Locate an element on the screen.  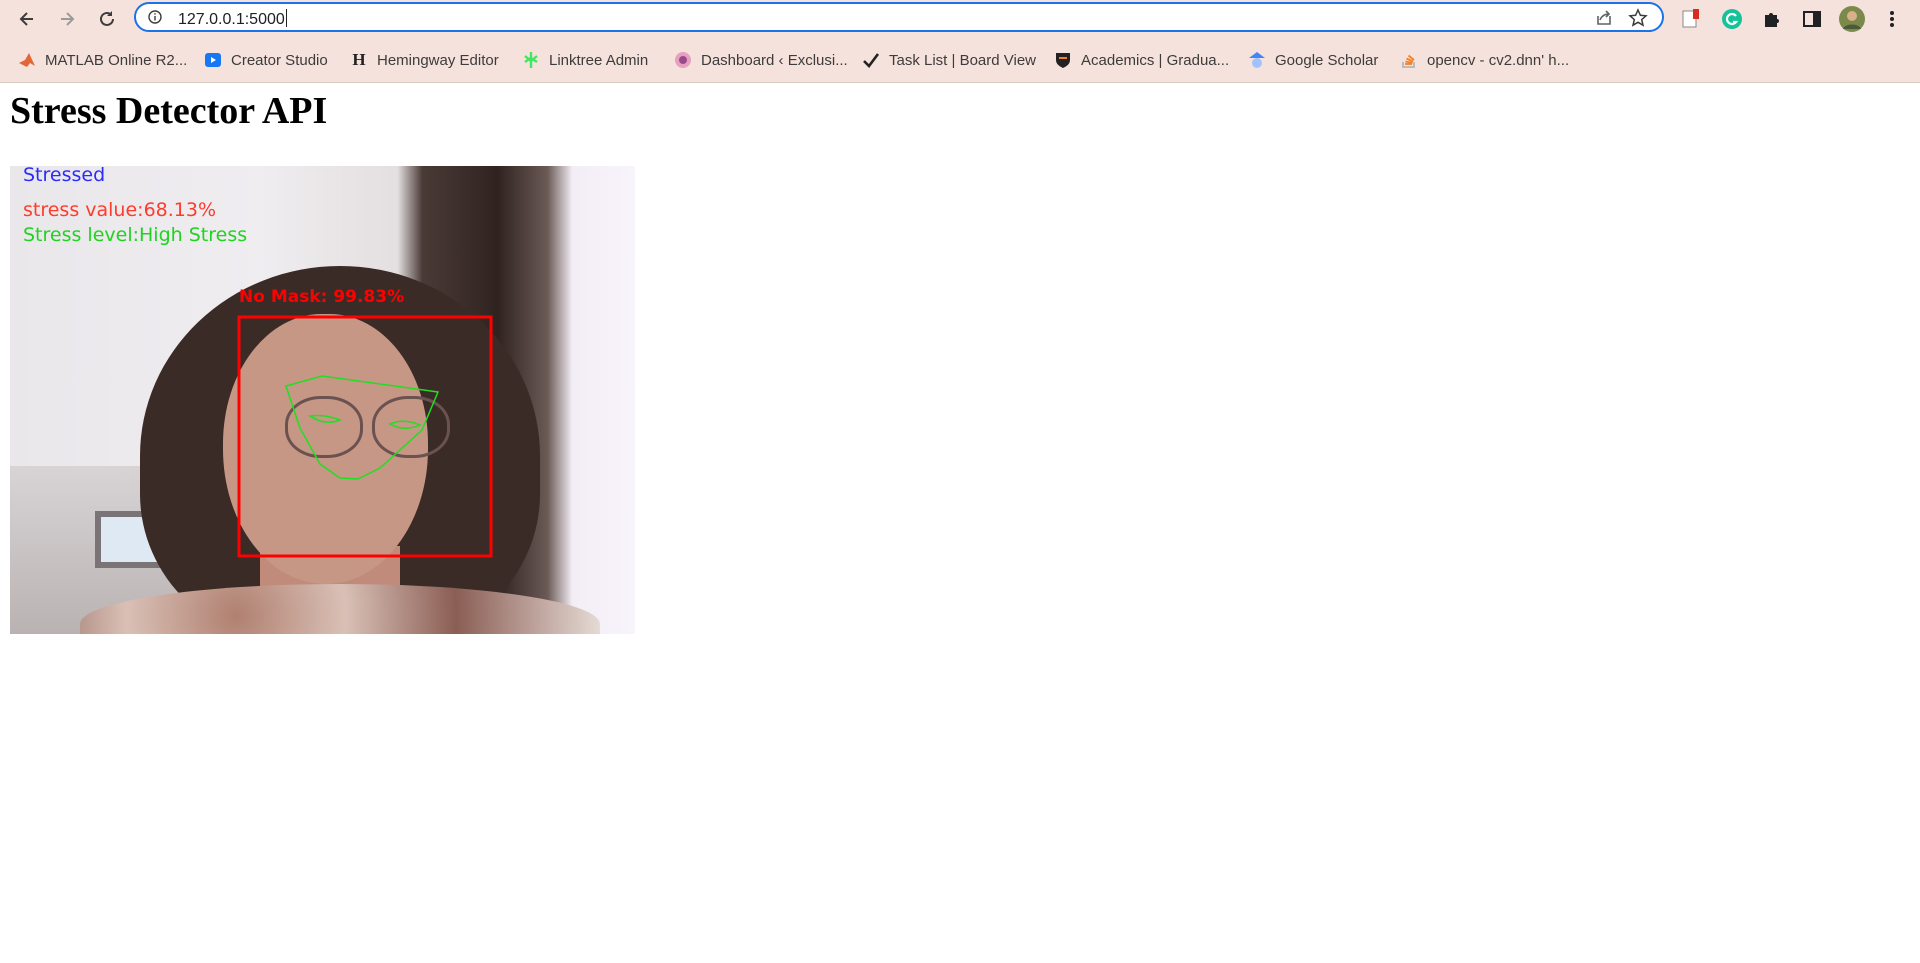
linktree-icon is located at coordinates (531, 60).